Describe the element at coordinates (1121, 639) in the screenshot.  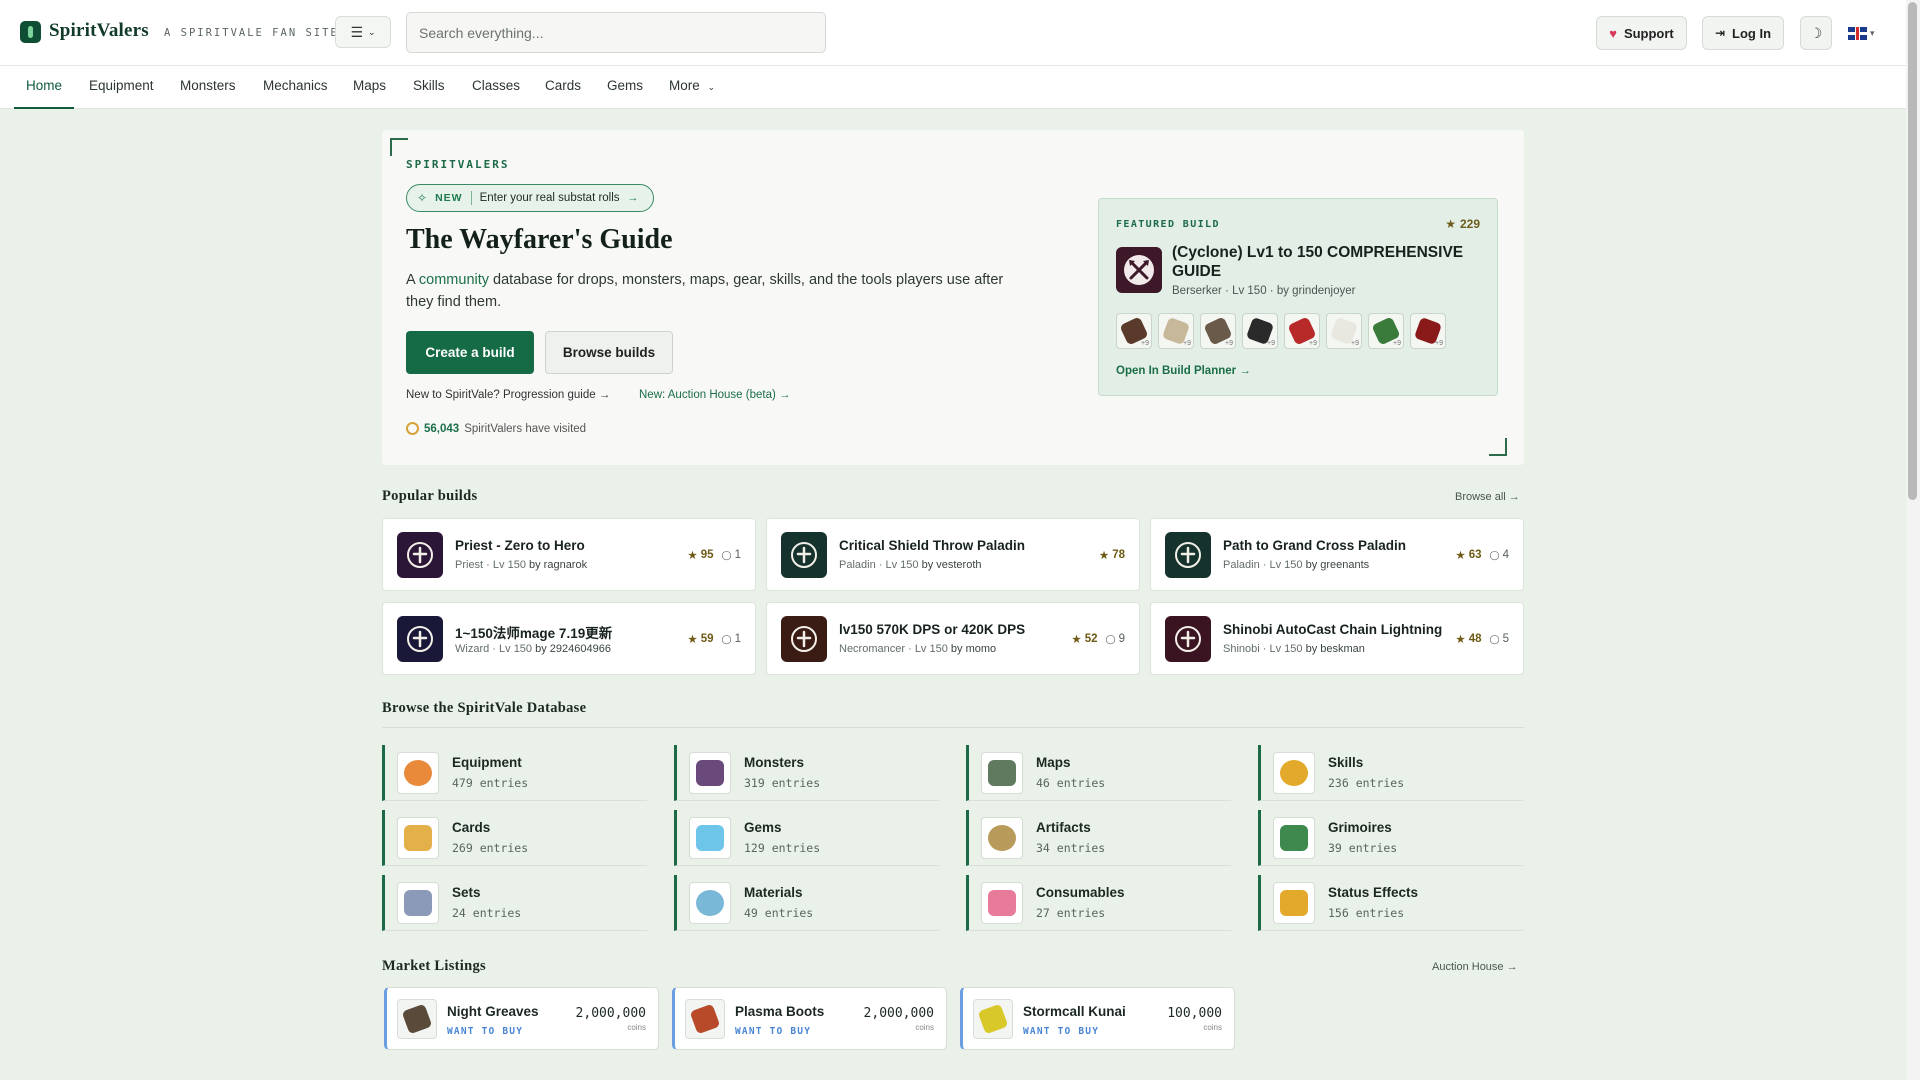
I see `comment-count: 9` at that location.